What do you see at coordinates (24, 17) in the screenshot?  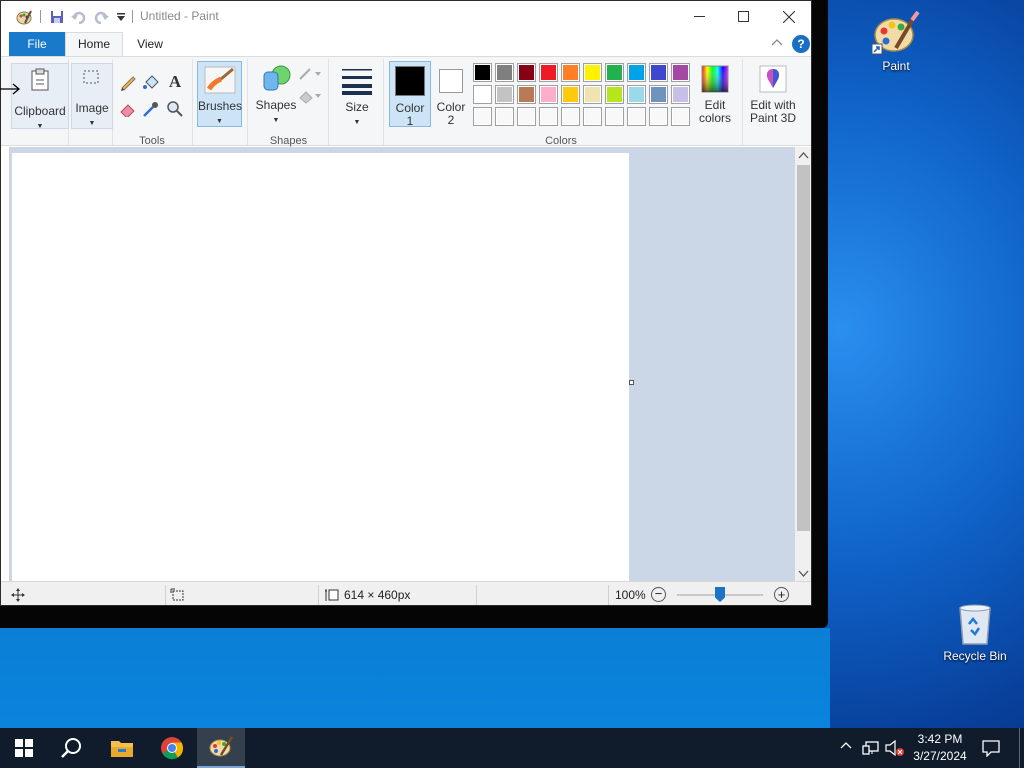 I see `paint-app-icon` at bounding box center [24, 17].